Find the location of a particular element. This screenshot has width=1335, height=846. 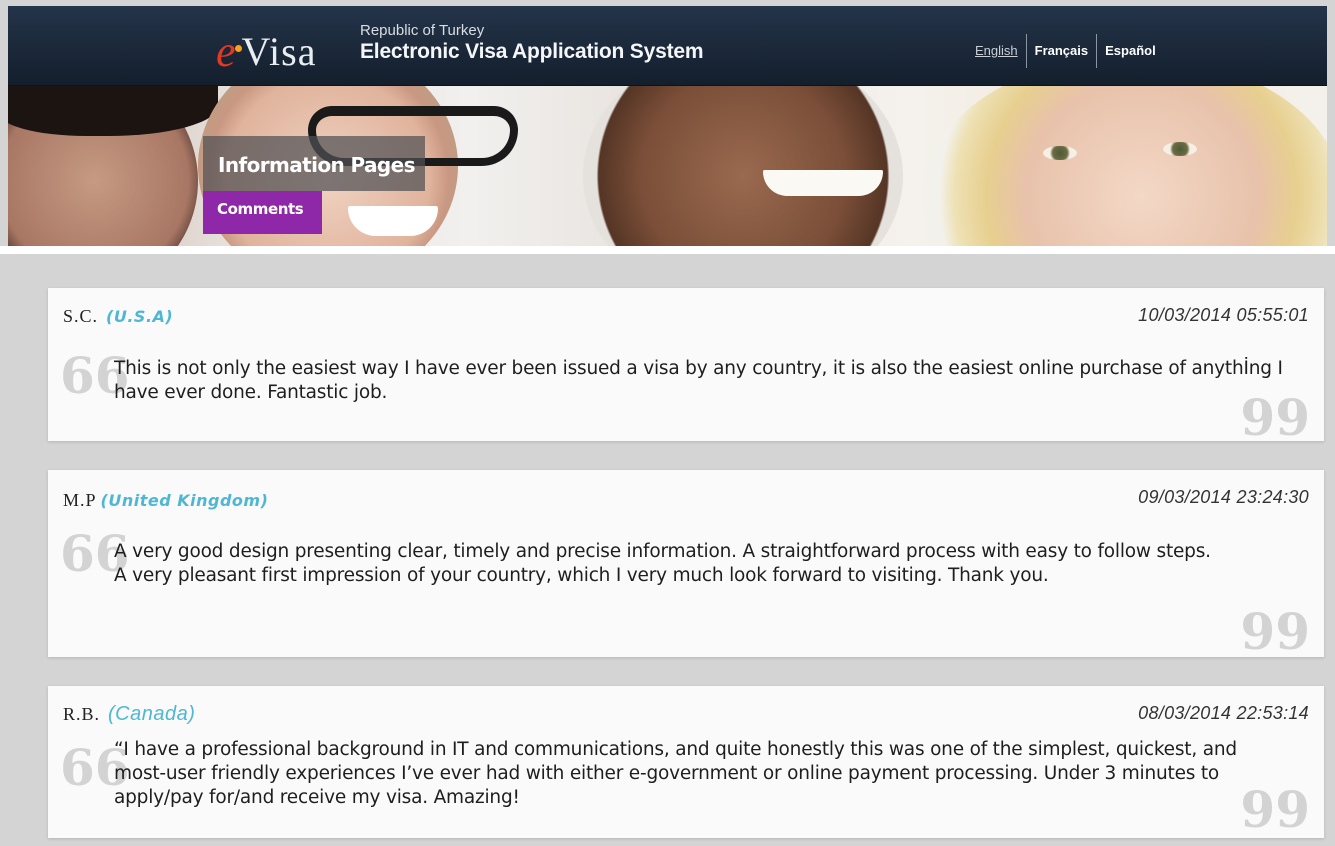

logo-dot-icon is located at coordinates (238, 48).